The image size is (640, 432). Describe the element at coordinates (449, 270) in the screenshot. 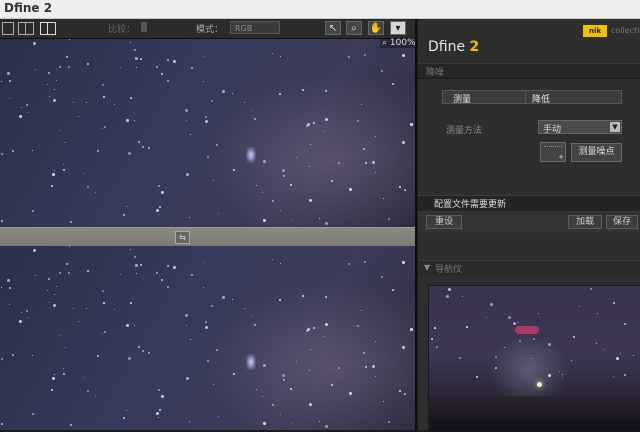

I see `navigator-title: 导航仪` at that location.